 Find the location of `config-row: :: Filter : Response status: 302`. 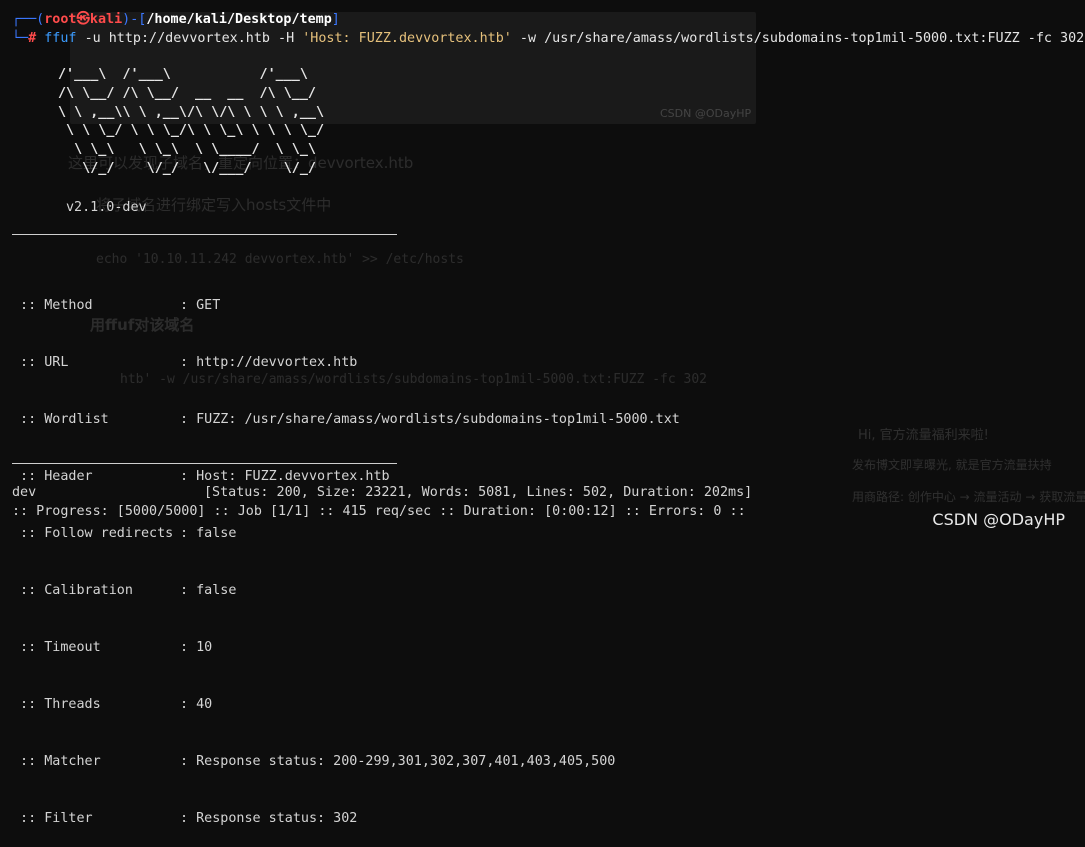

config-row: :: Filter : Response status: 302 is located at coordinates (346, 818).